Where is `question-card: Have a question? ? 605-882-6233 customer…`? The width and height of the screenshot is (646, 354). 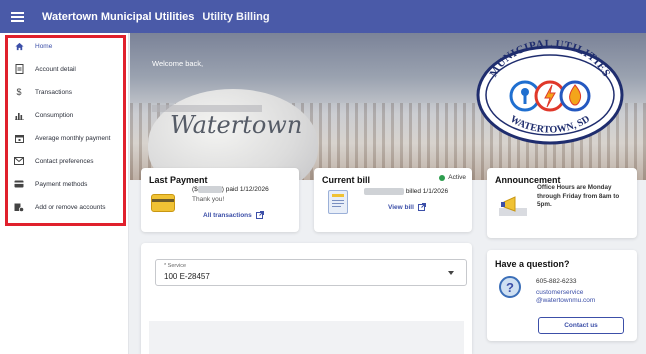 question-card: Have a question? ? 605-882-6233 customer… is located at coordinates (562, 295).